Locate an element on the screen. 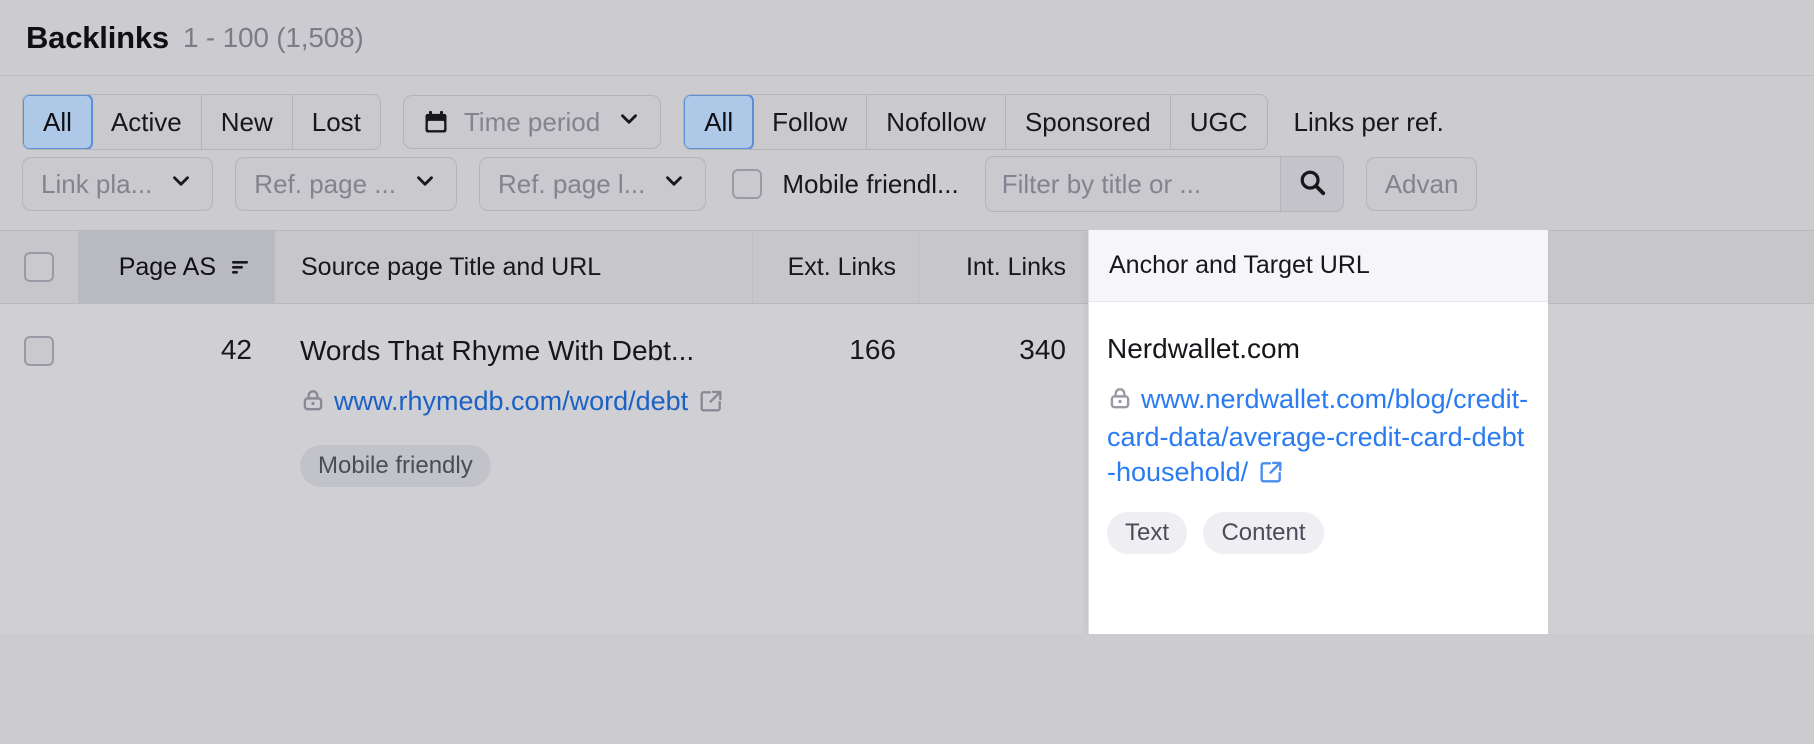  select-all-cell is located at coordinates (39, 267).